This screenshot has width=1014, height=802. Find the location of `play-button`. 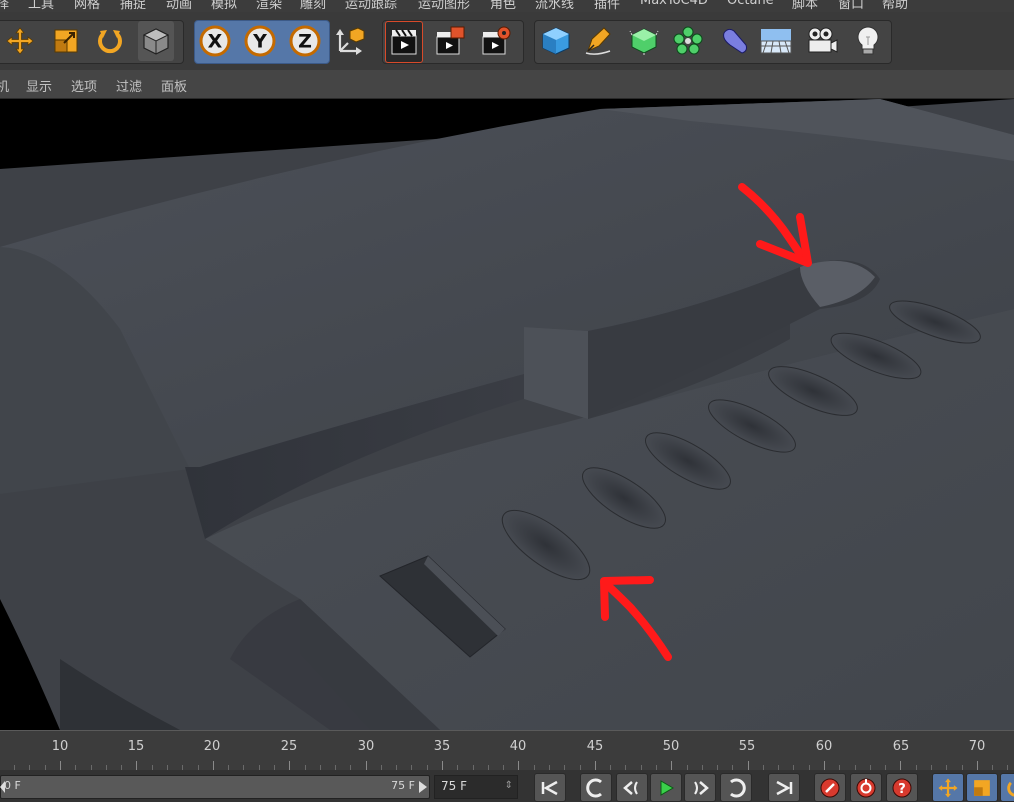

play-button is located at coordinates (666, 787).